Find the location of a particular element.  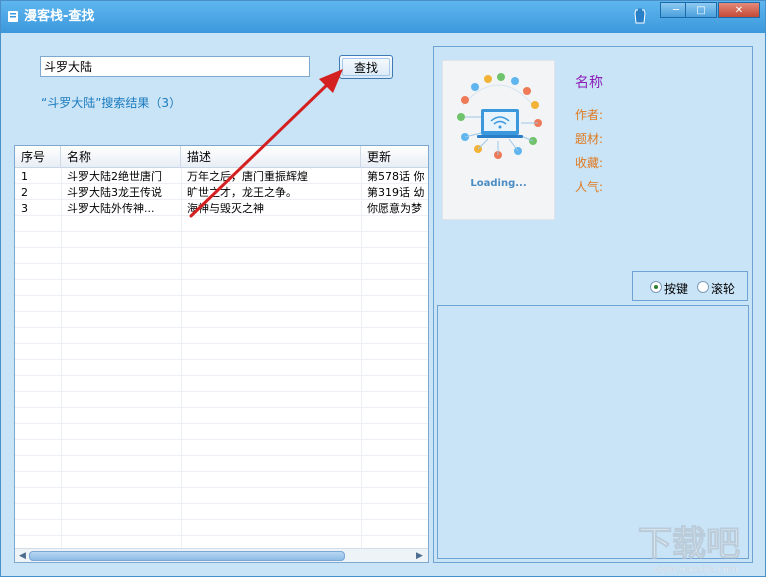

author-label: 作者: is located at coordinates (589, 115).